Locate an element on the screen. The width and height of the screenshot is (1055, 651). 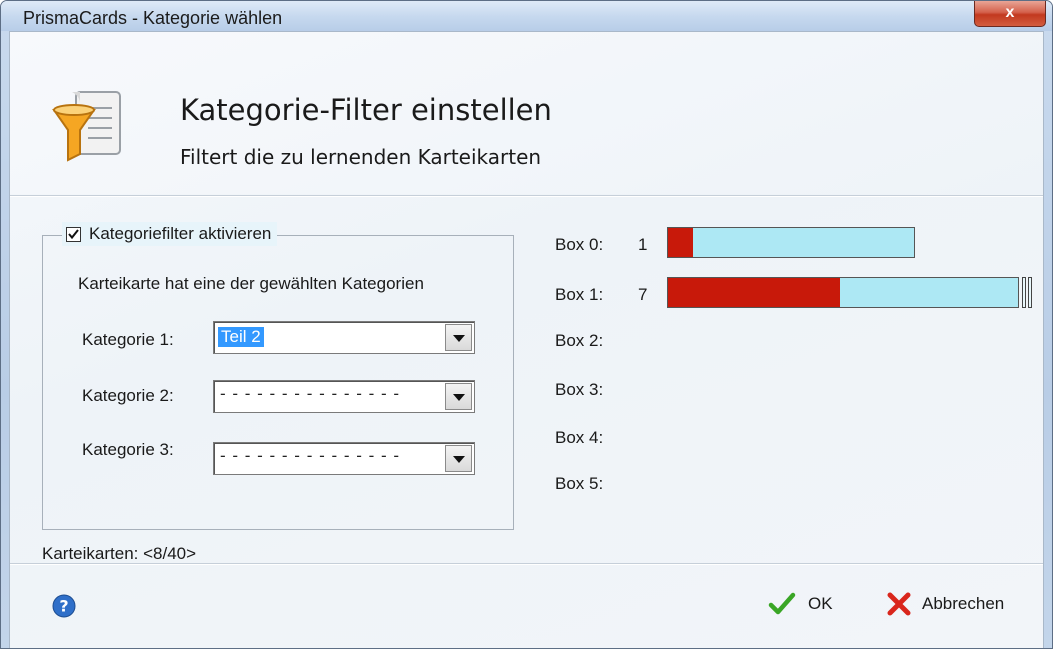
category-2-value: - - - - - - - - - - - - - - - is located at coordinates (310, 393).